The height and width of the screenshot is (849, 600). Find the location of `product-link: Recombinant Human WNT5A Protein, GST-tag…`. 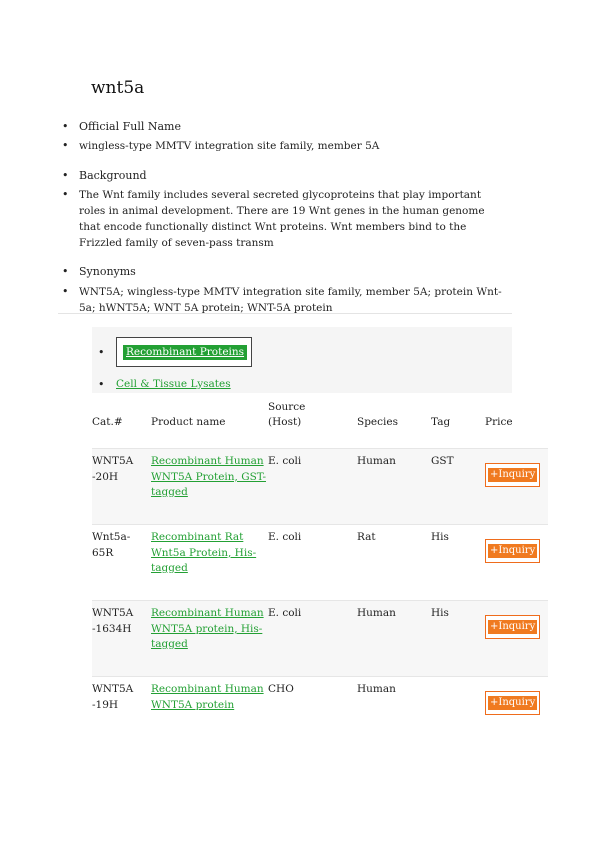

product-link: Recombinant Human WNT5A Protein, GST-tag… is located at coordinates (208, 476).